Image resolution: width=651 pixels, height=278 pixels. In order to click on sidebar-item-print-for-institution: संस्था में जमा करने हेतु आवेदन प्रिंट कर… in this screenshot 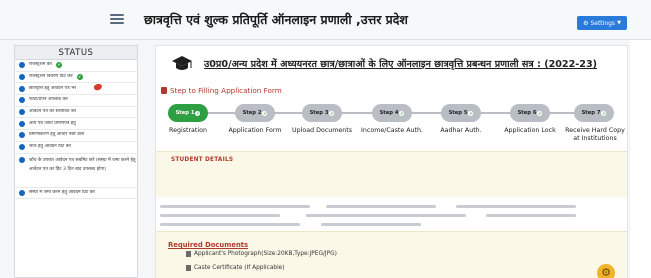, I will do `click(76, 194)`.